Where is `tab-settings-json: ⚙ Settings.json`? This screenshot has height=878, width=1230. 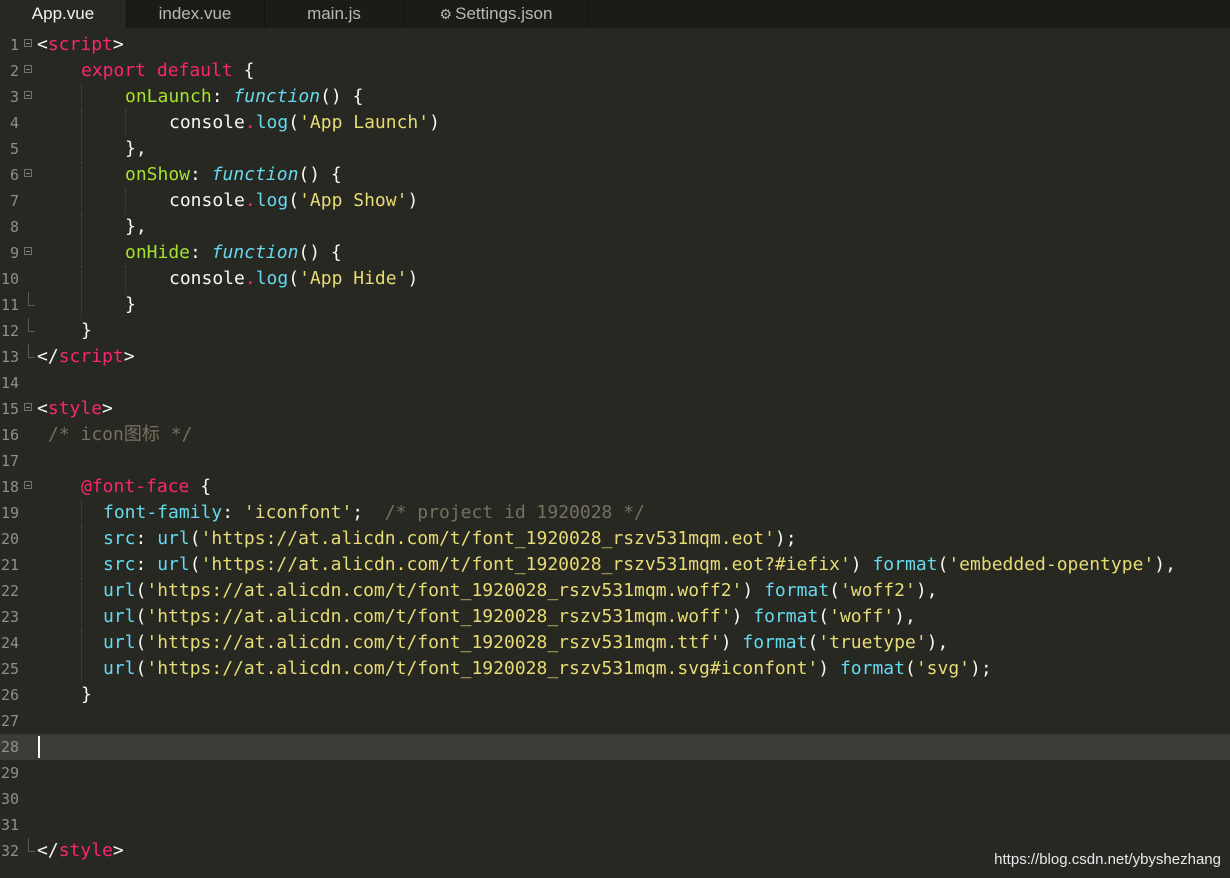 tab-settings-json: ⚙ Settings.json is located at coordinates (496, 14).